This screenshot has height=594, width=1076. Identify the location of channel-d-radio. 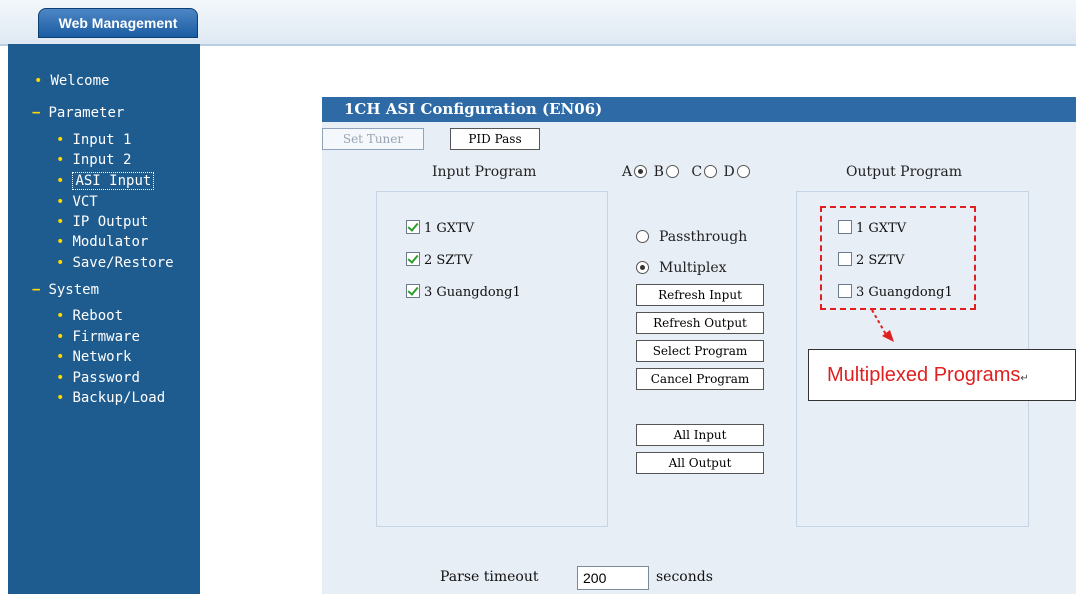
(743, 171).